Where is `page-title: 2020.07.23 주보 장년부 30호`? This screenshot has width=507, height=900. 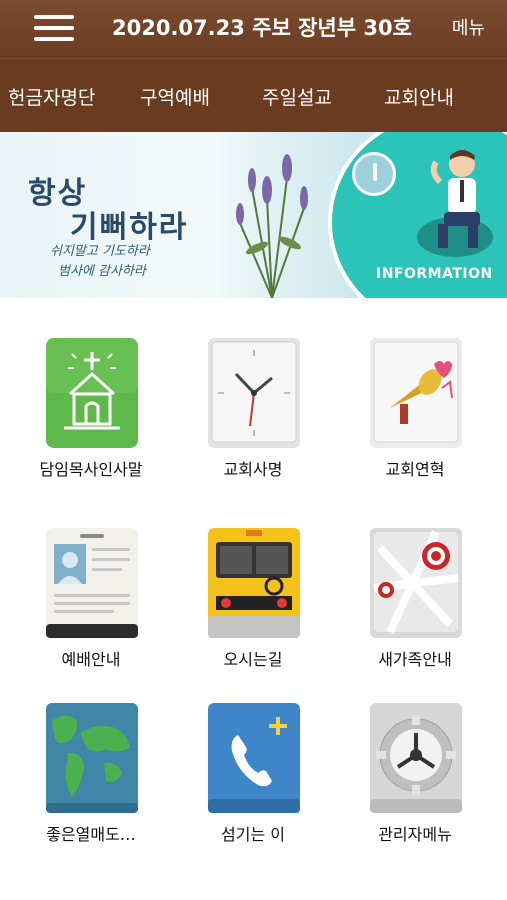 page-title: 2020.07.23 주보 장년부 30호 is located at coordinates (262, 28).